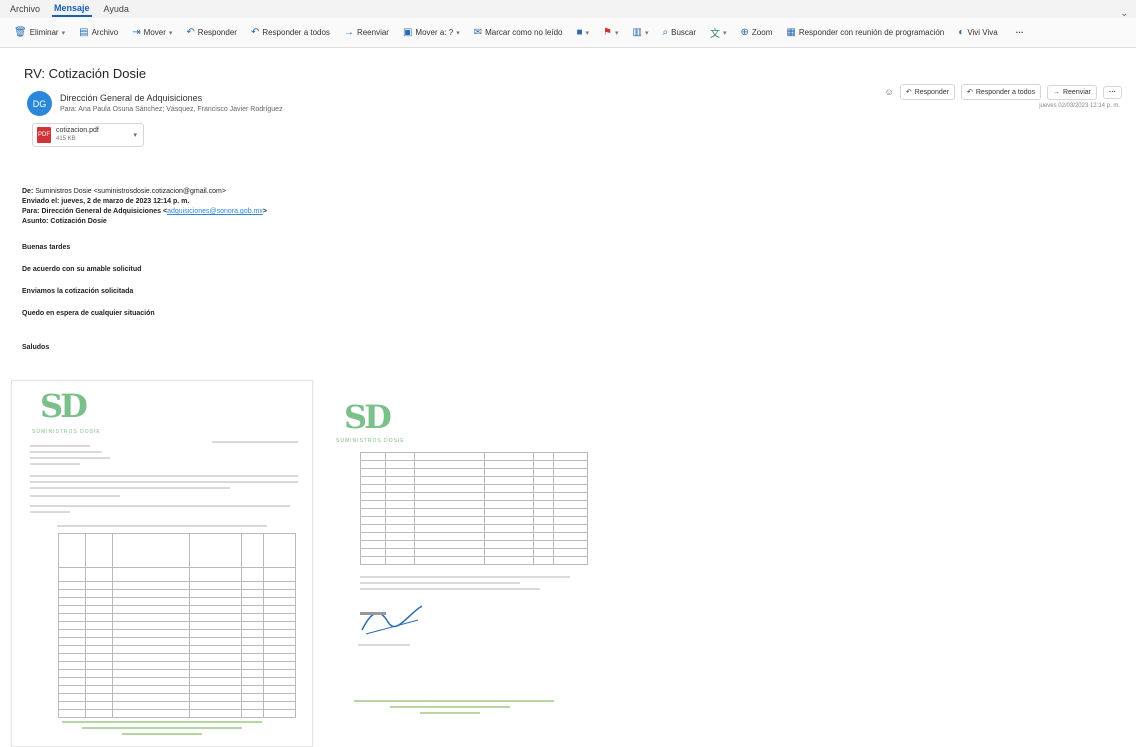 This screenshot has width=1136, height=747. I want to click on flag-button: ⚑ ▾, so click(610, 32).